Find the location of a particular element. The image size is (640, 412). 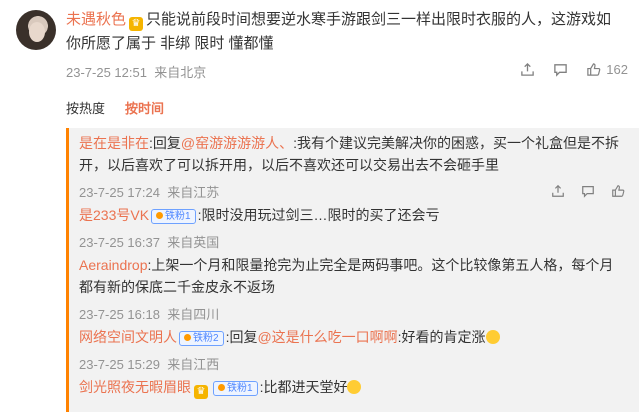

reply-meta: 23-7-25 15:29 来自江西 is located at coordinates (149, 363).